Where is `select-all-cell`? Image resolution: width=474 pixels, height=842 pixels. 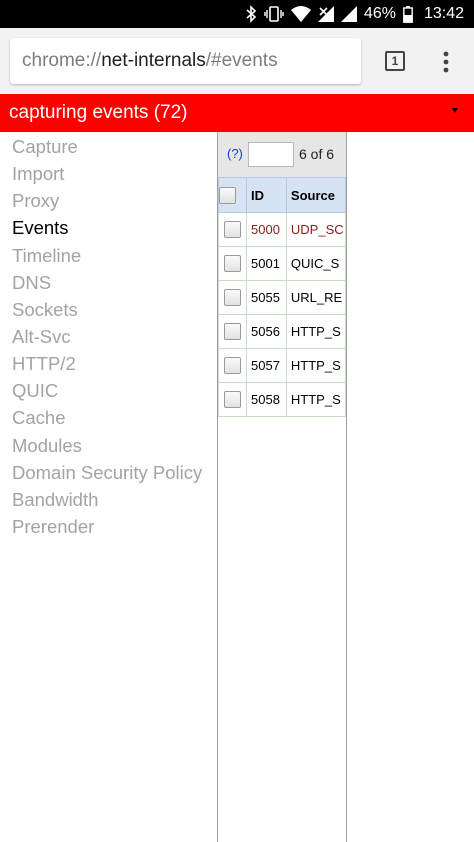
select-all-cell is located at coordinates (233, 195).